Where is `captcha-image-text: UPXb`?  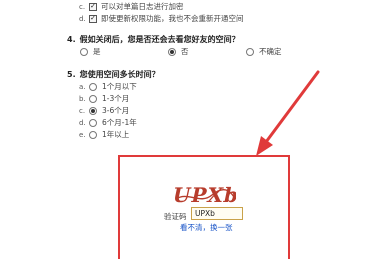 captcha-image-text: UPXb is located at coordinates (204, 195).